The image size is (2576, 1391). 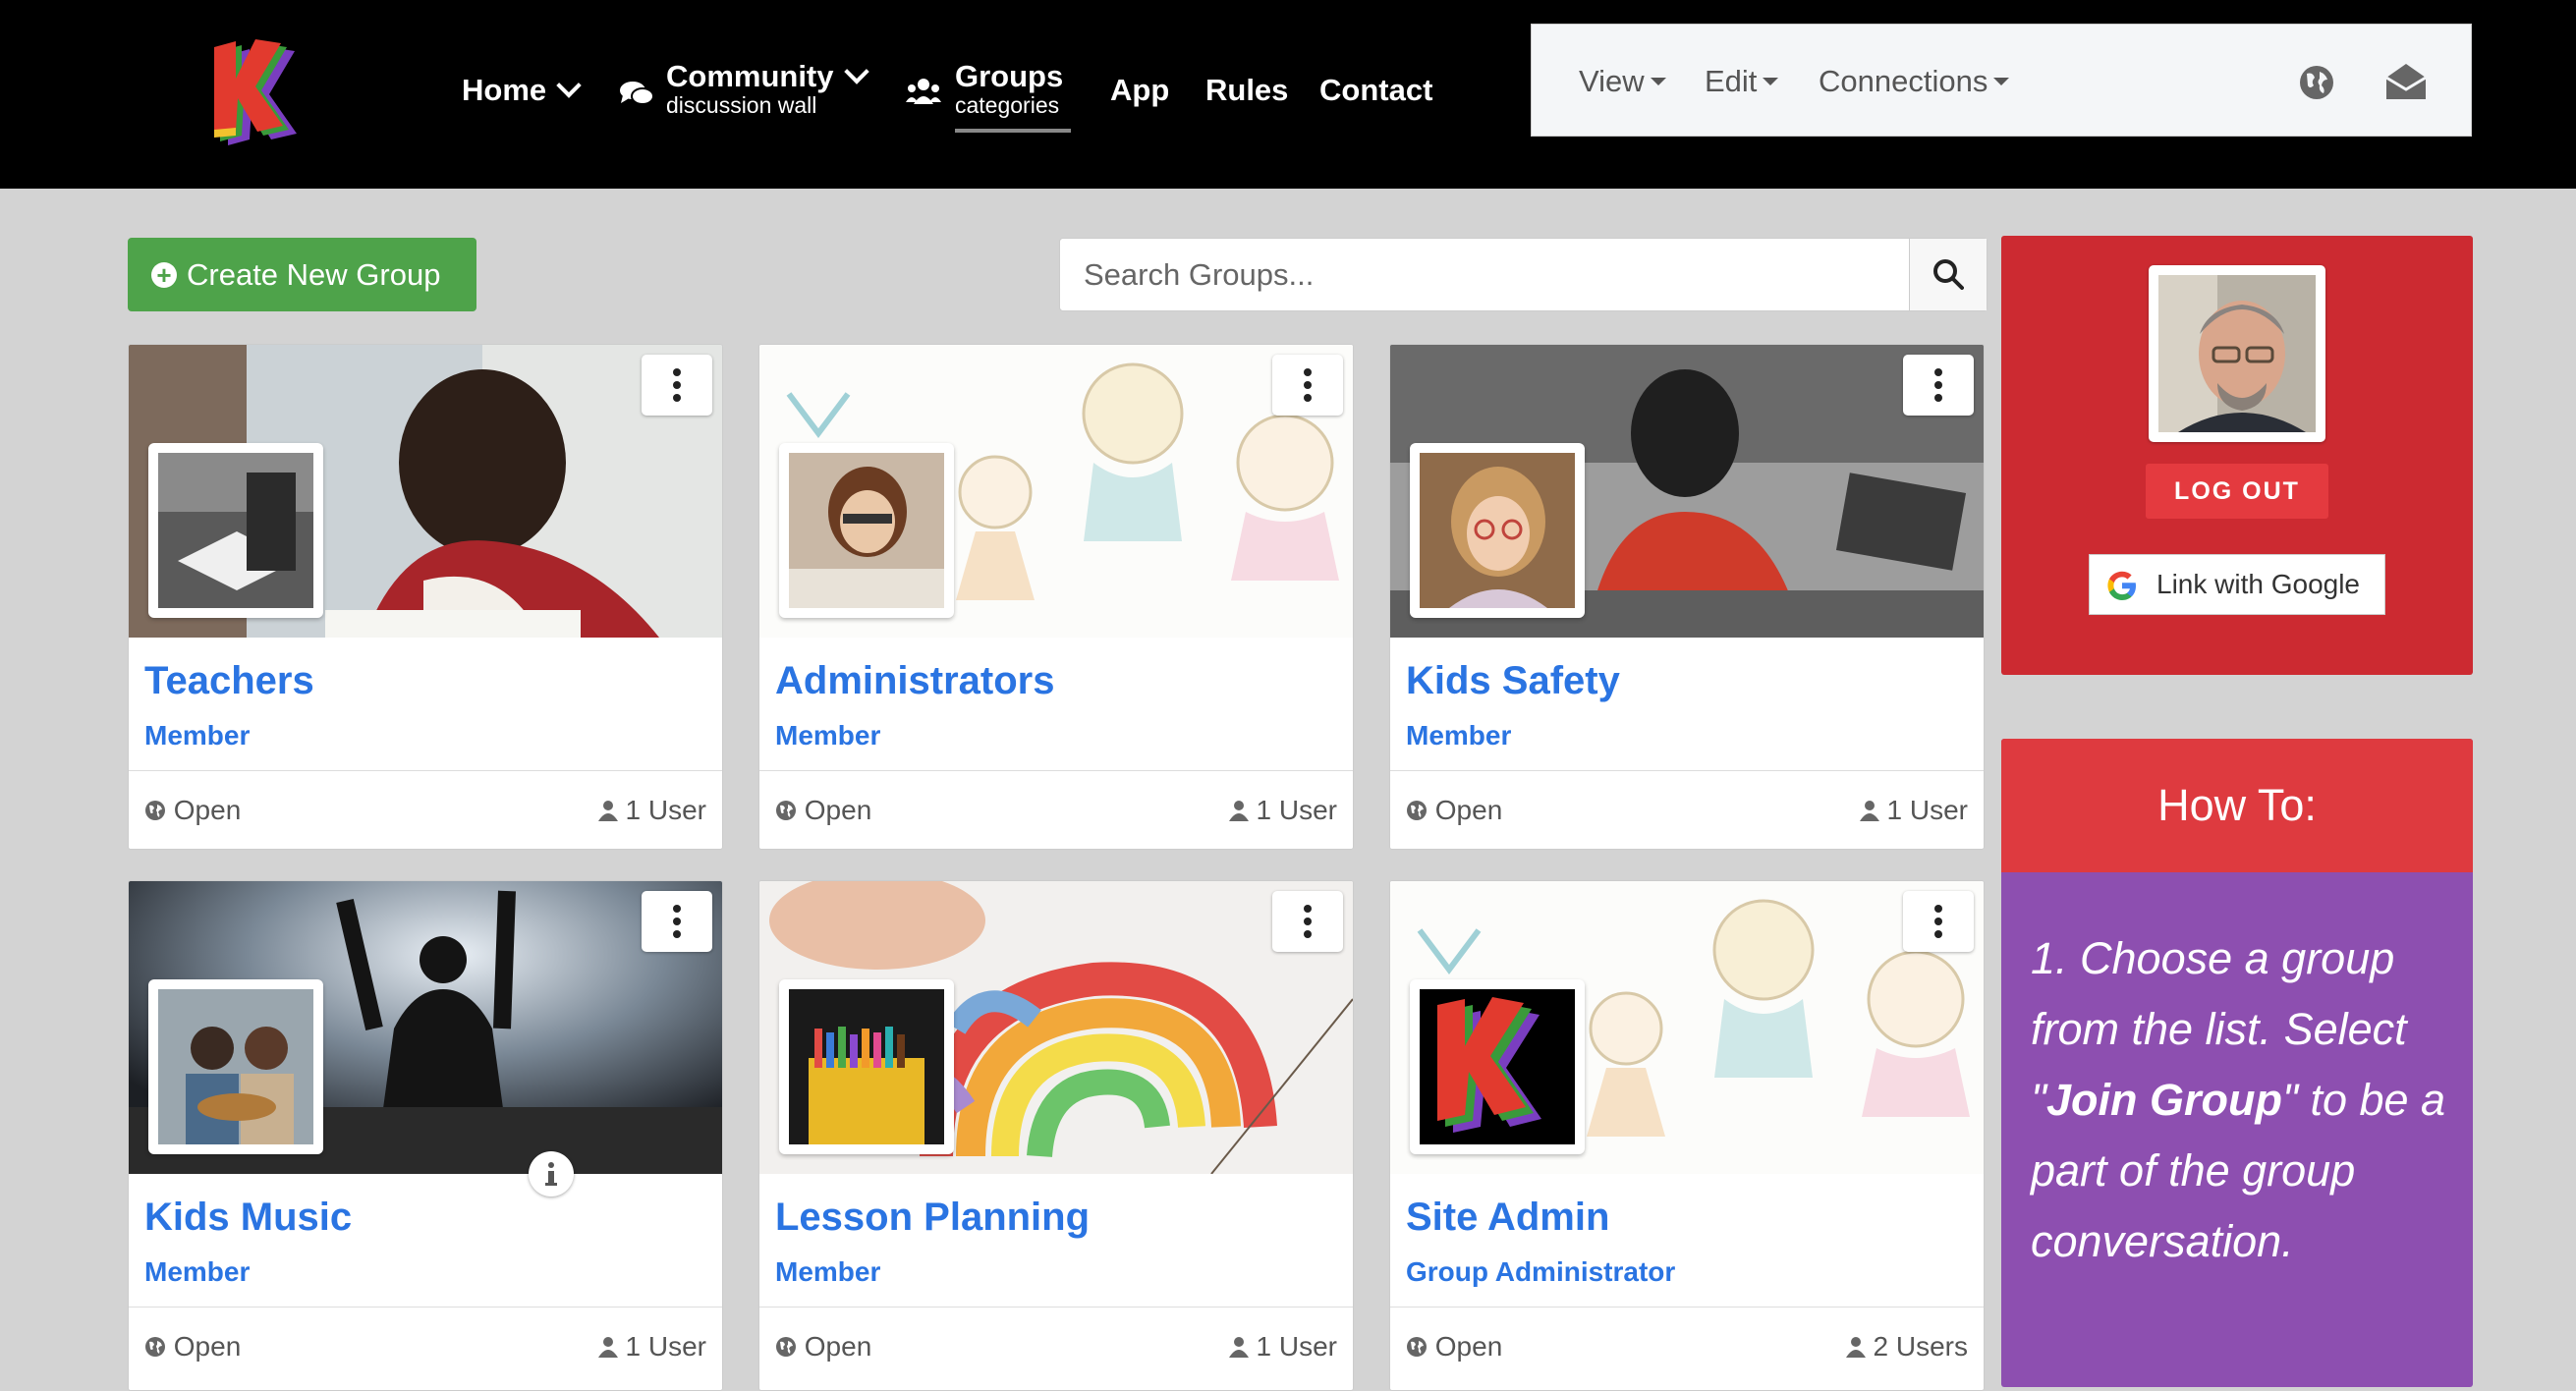 I want to click on avatar, so click(x=2237, y=354).